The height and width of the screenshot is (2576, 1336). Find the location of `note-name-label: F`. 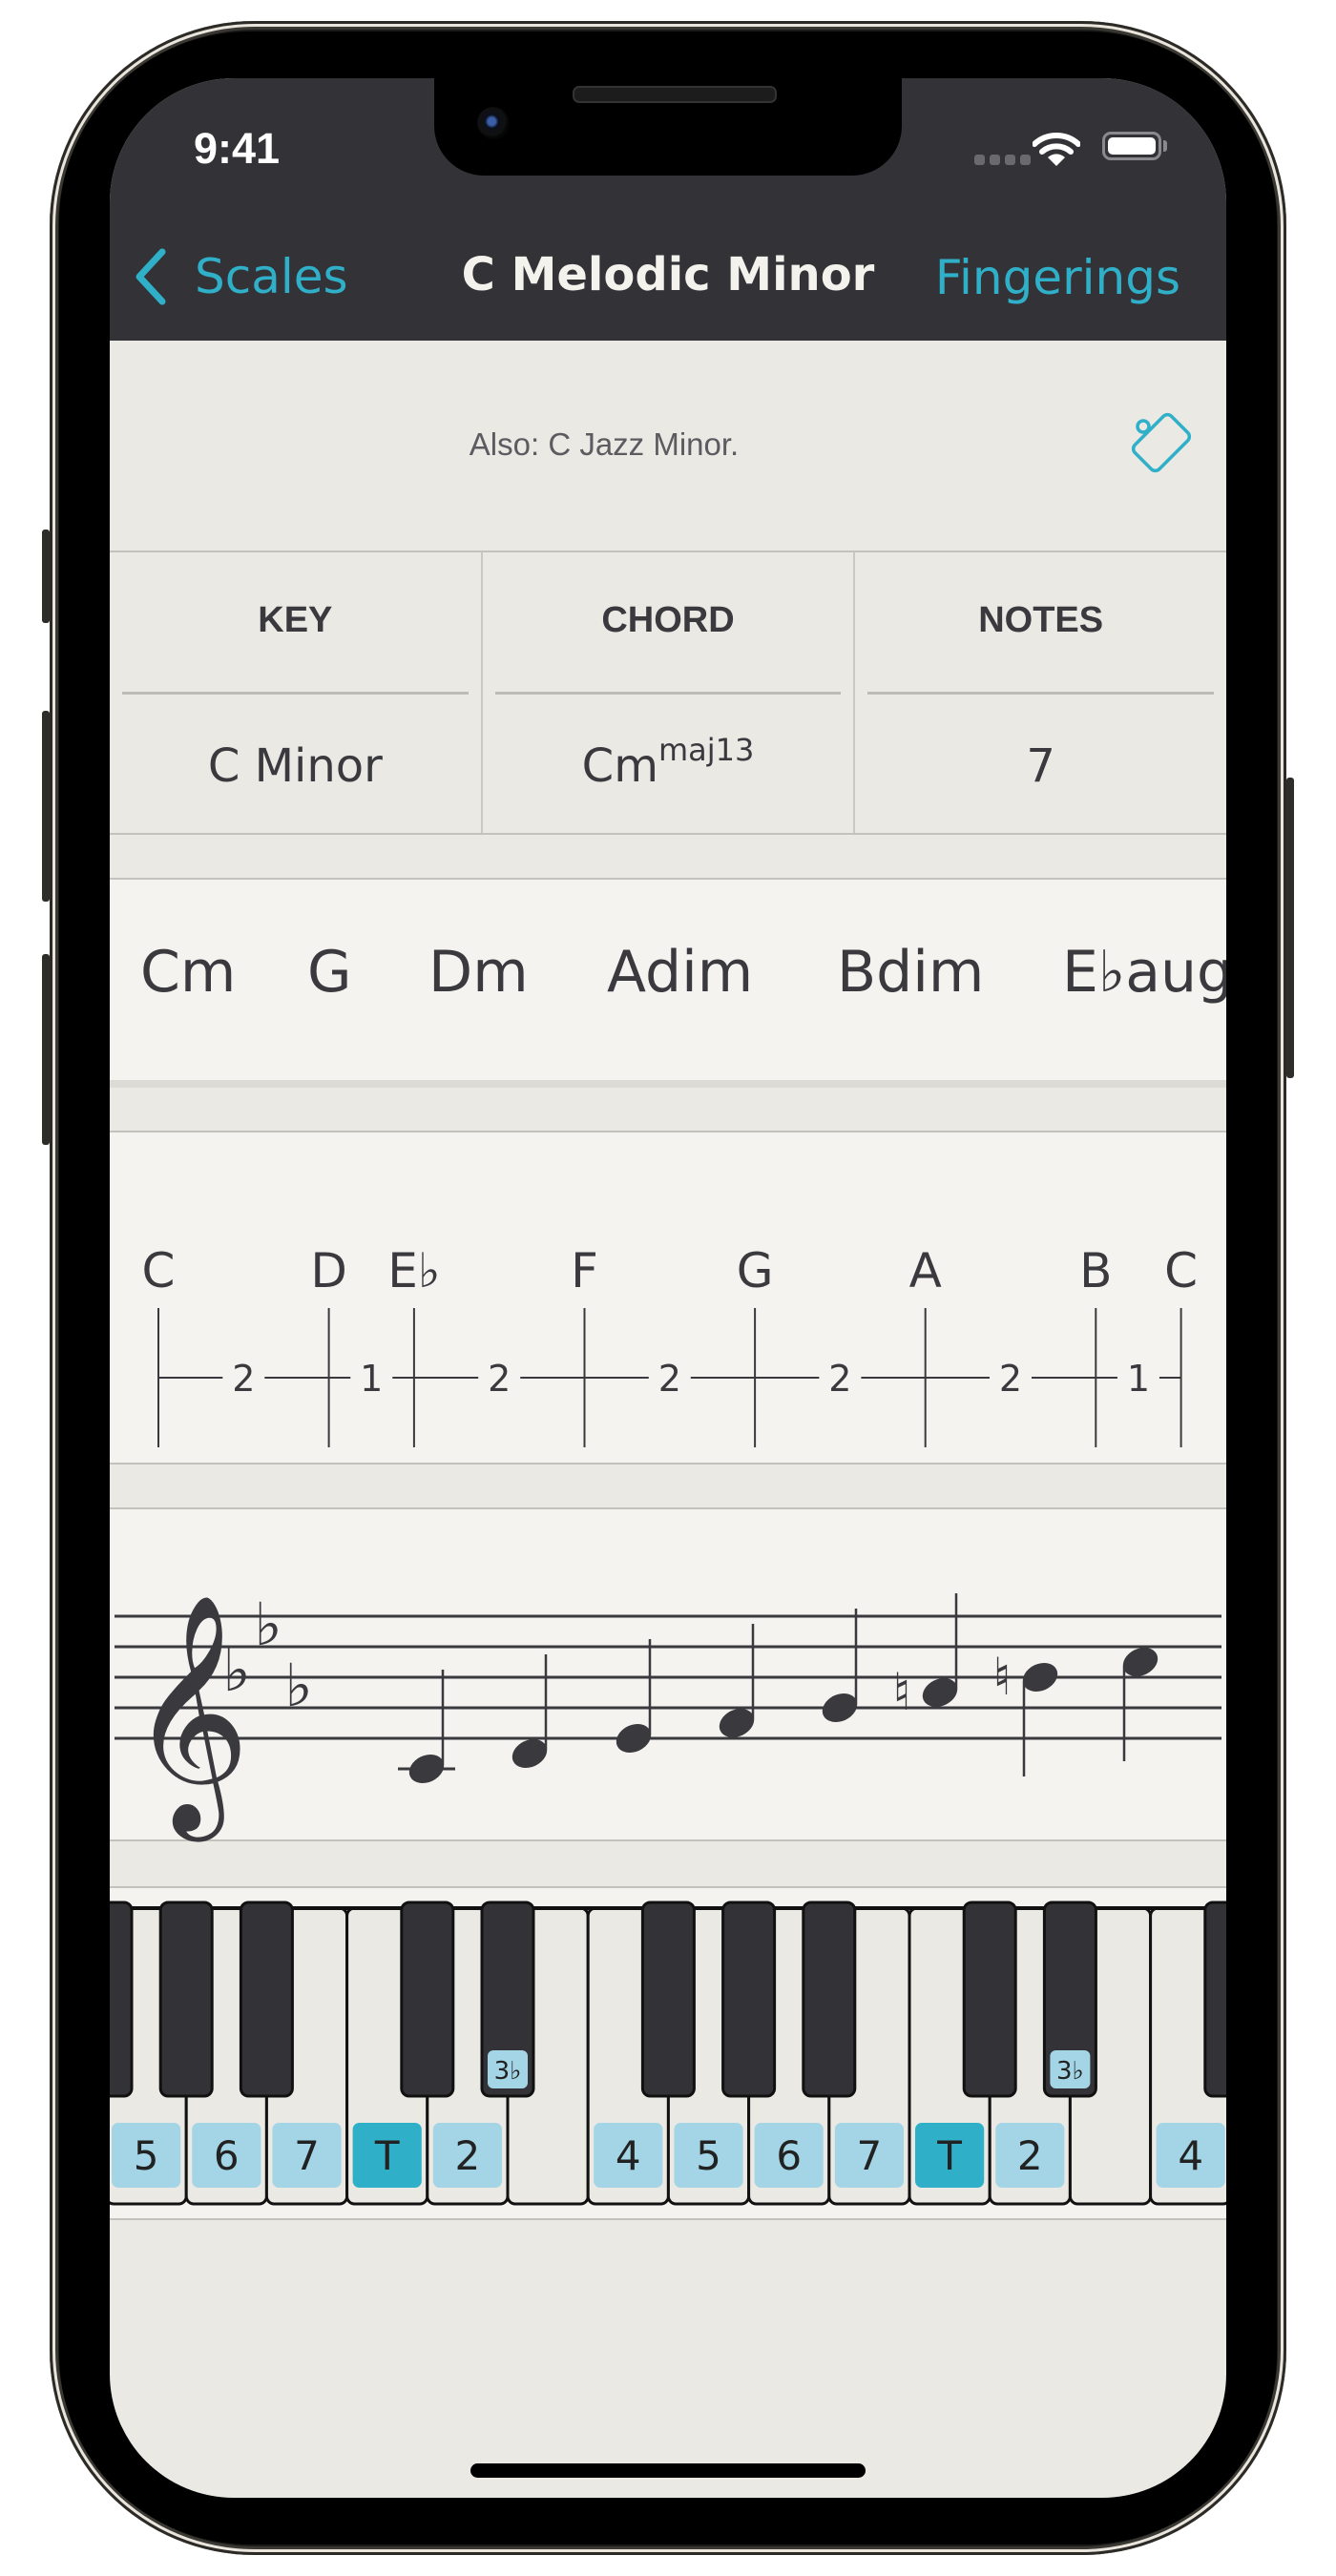

note-name-label: F is located at coordinates (584, 1270).